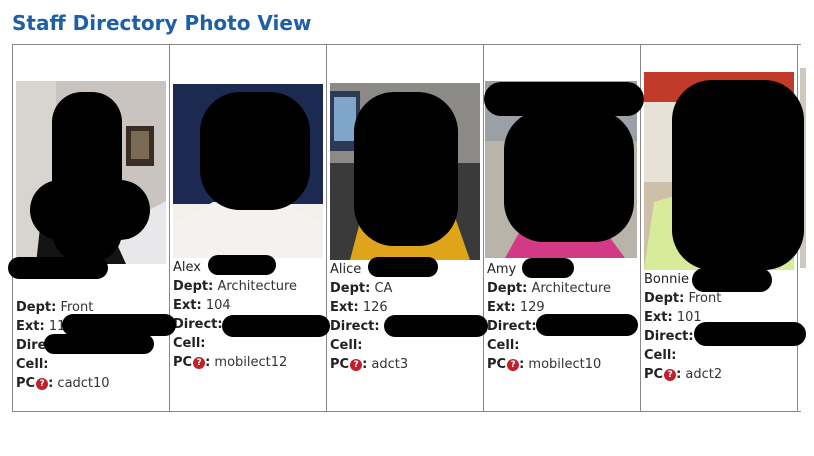 This screenshot has width=814, height=456. I want to click on dept-value: CA, so click(383, 288).